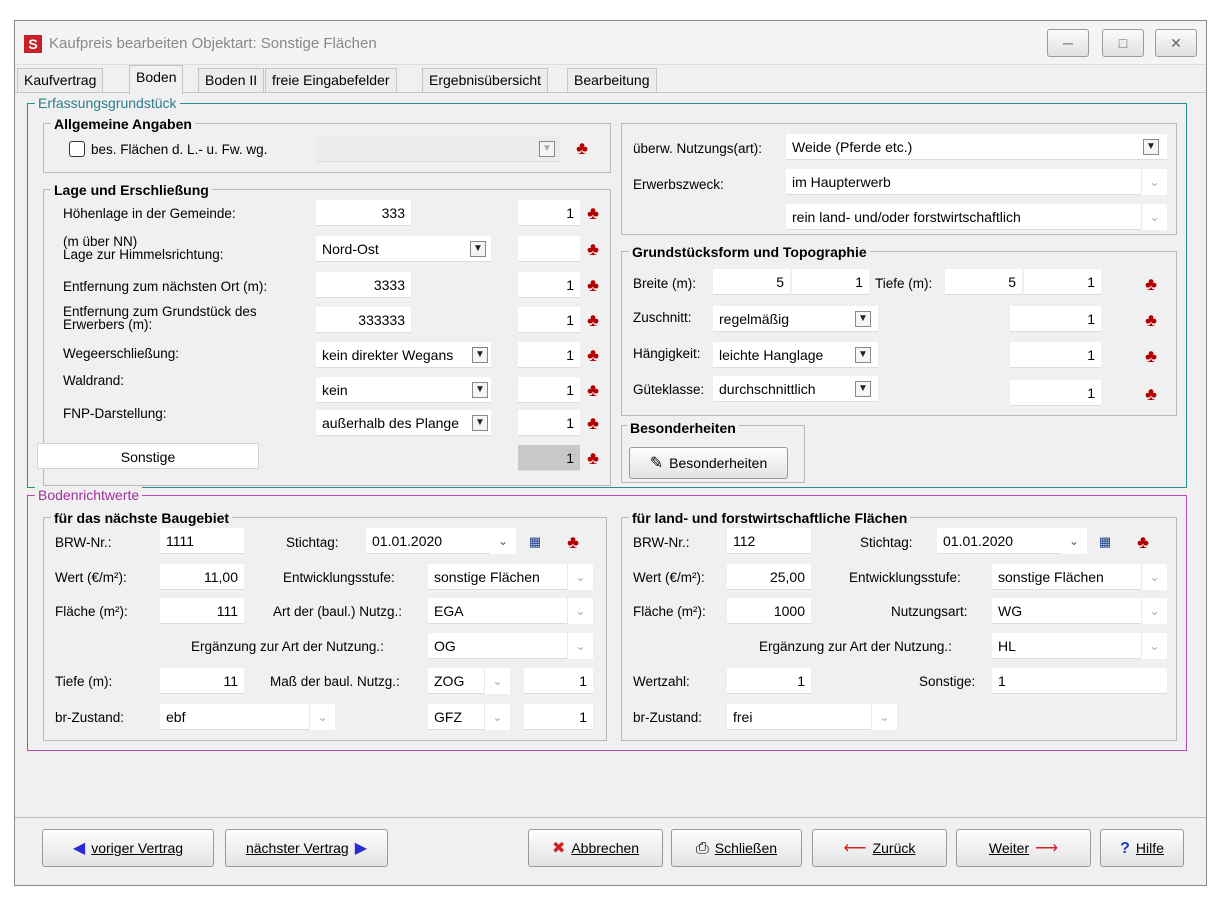 This screenshot has height=921, width=1222. What do you see at coordinates (558, 717) in the screenshot?
I see `bau-mass2-input: 1` at bounding box center [558, 717].